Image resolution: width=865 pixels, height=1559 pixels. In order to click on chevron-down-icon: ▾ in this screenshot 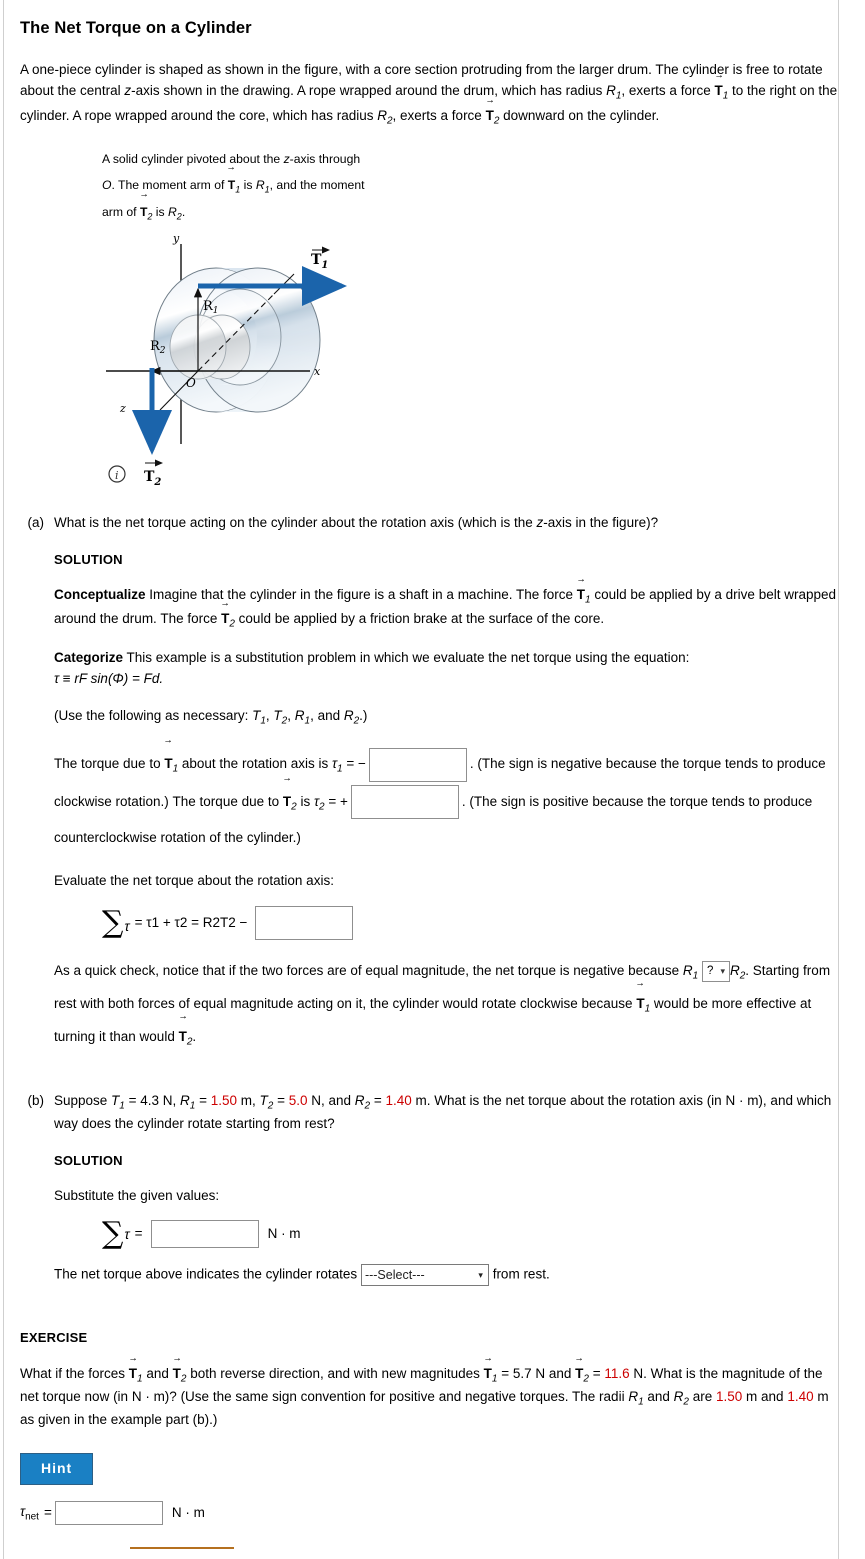, I will do `click(722, 971)`.